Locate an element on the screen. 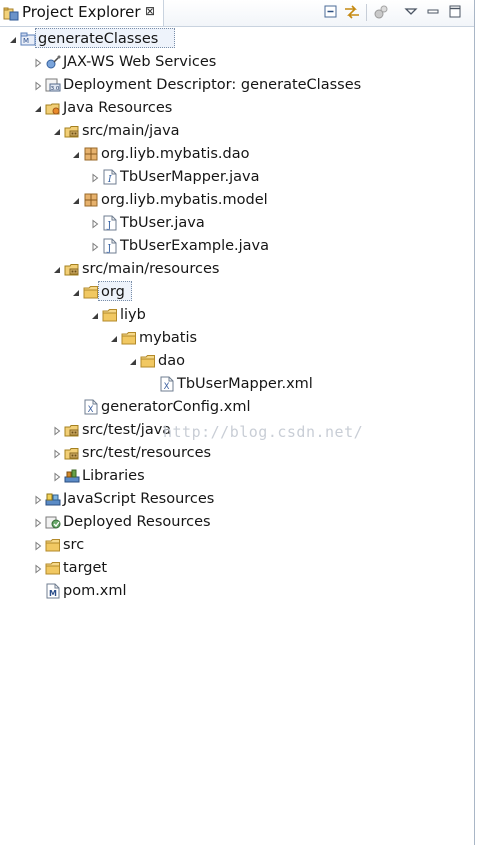  tree-item-label: target is located at coordinates (85, 568).